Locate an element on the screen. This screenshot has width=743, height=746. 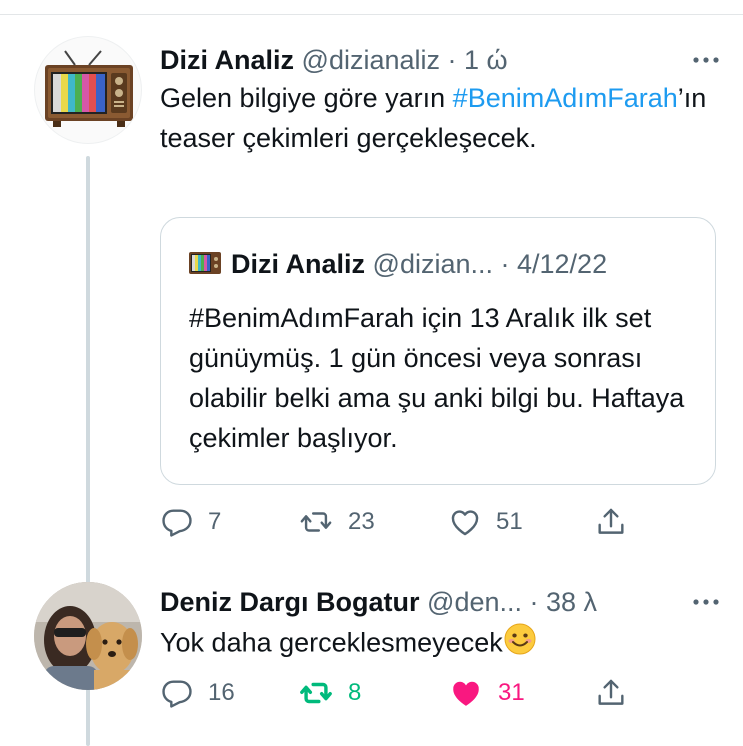
reply-button: 7 is located at coordinates (190, 522).